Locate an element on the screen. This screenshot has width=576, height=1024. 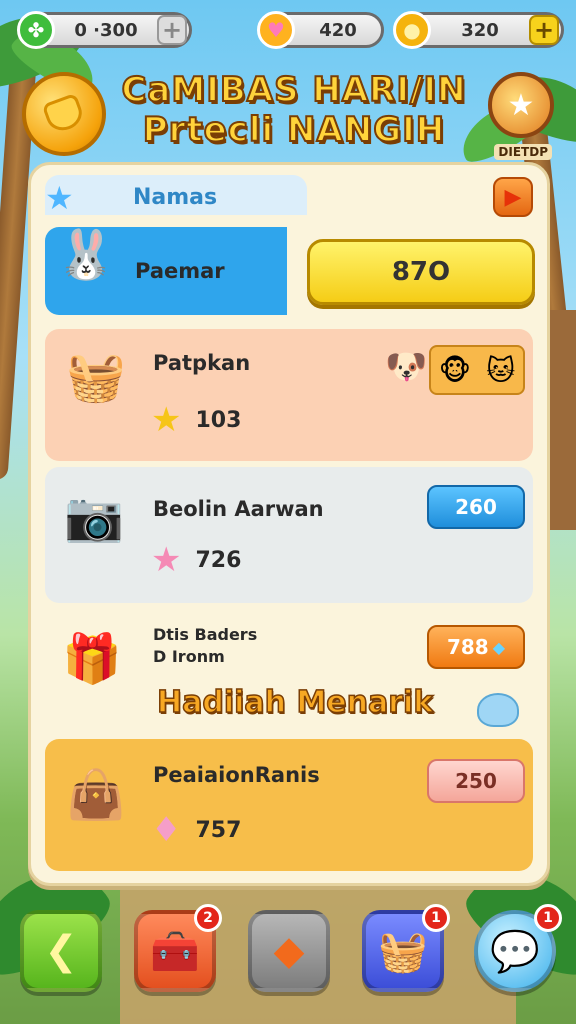
pet-cat-icon: 🐱 is located at coordinates (501, 370).